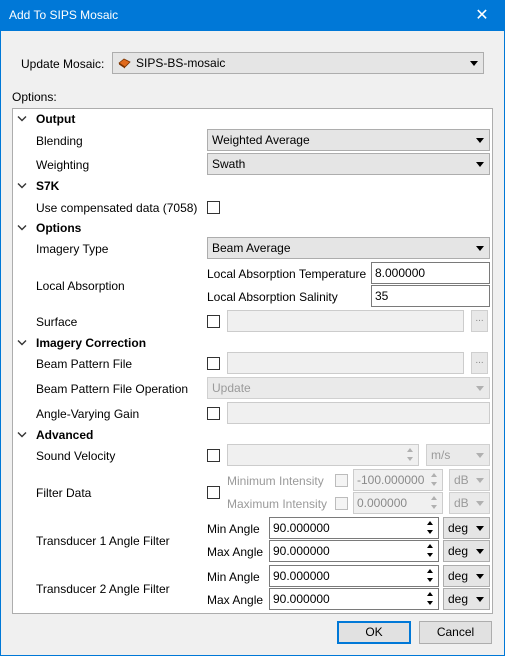  I want to click on beam-pattern-op-value: Update, so click(231, 388).